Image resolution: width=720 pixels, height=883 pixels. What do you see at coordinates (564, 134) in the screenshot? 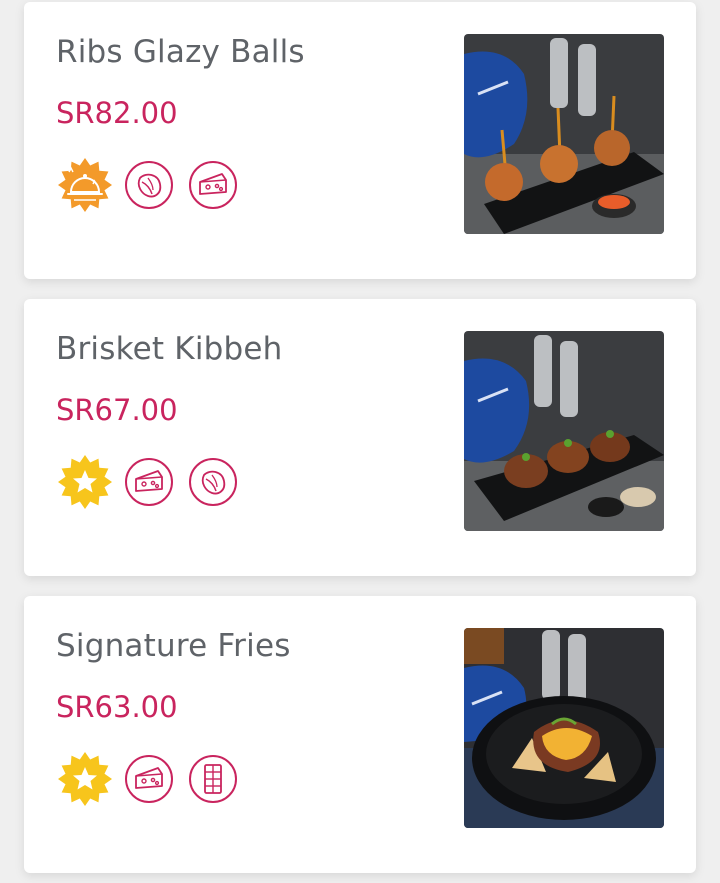
I see `meatballs-on-skewers-photo` at bounding box center [564, 134].